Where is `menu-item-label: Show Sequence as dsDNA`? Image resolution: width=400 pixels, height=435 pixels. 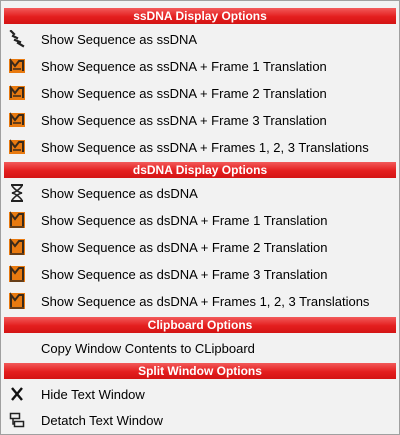 menu-item-label: Show Sequence as dsDNA is located at coordinates (119, 193).